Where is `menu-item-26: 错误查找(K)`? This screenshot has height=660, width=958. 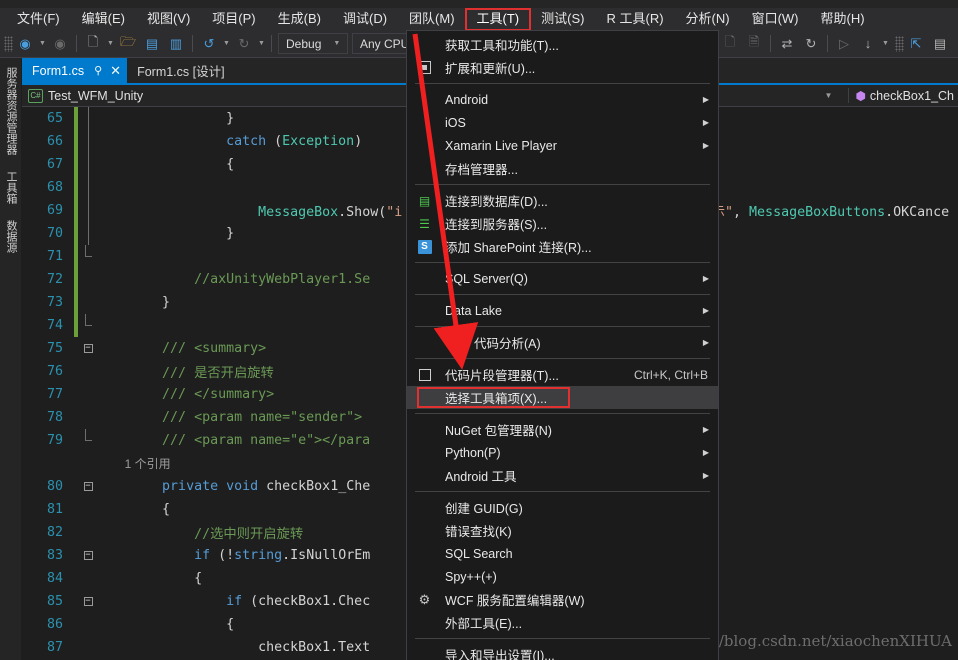
menu-item-26: 错误查找(K) is located at coordinates (562, 530).